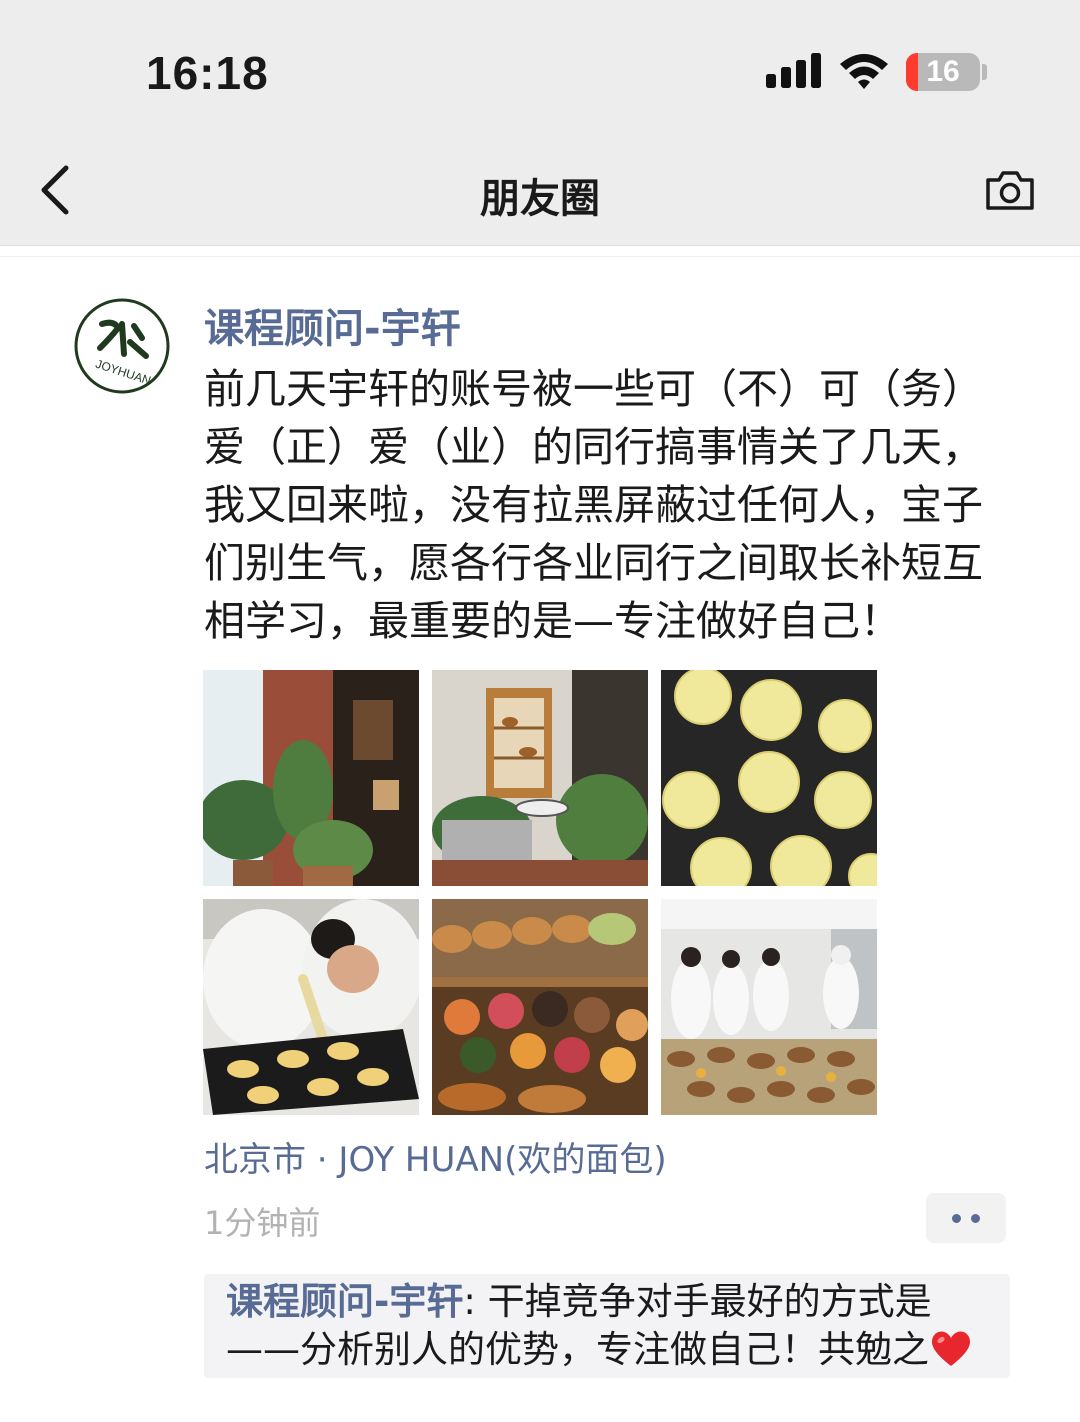  Describe the element at coordinates (951, 1348) in the screenshot. I see `heart-icon` at that location.